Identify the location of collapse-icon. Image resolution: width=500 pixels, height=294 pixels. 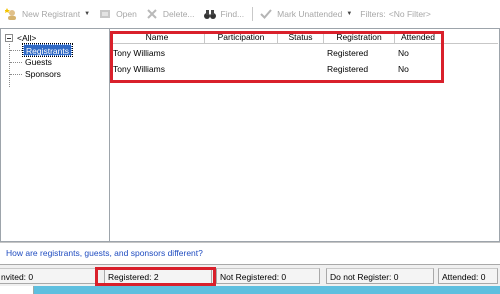
(9, 38).